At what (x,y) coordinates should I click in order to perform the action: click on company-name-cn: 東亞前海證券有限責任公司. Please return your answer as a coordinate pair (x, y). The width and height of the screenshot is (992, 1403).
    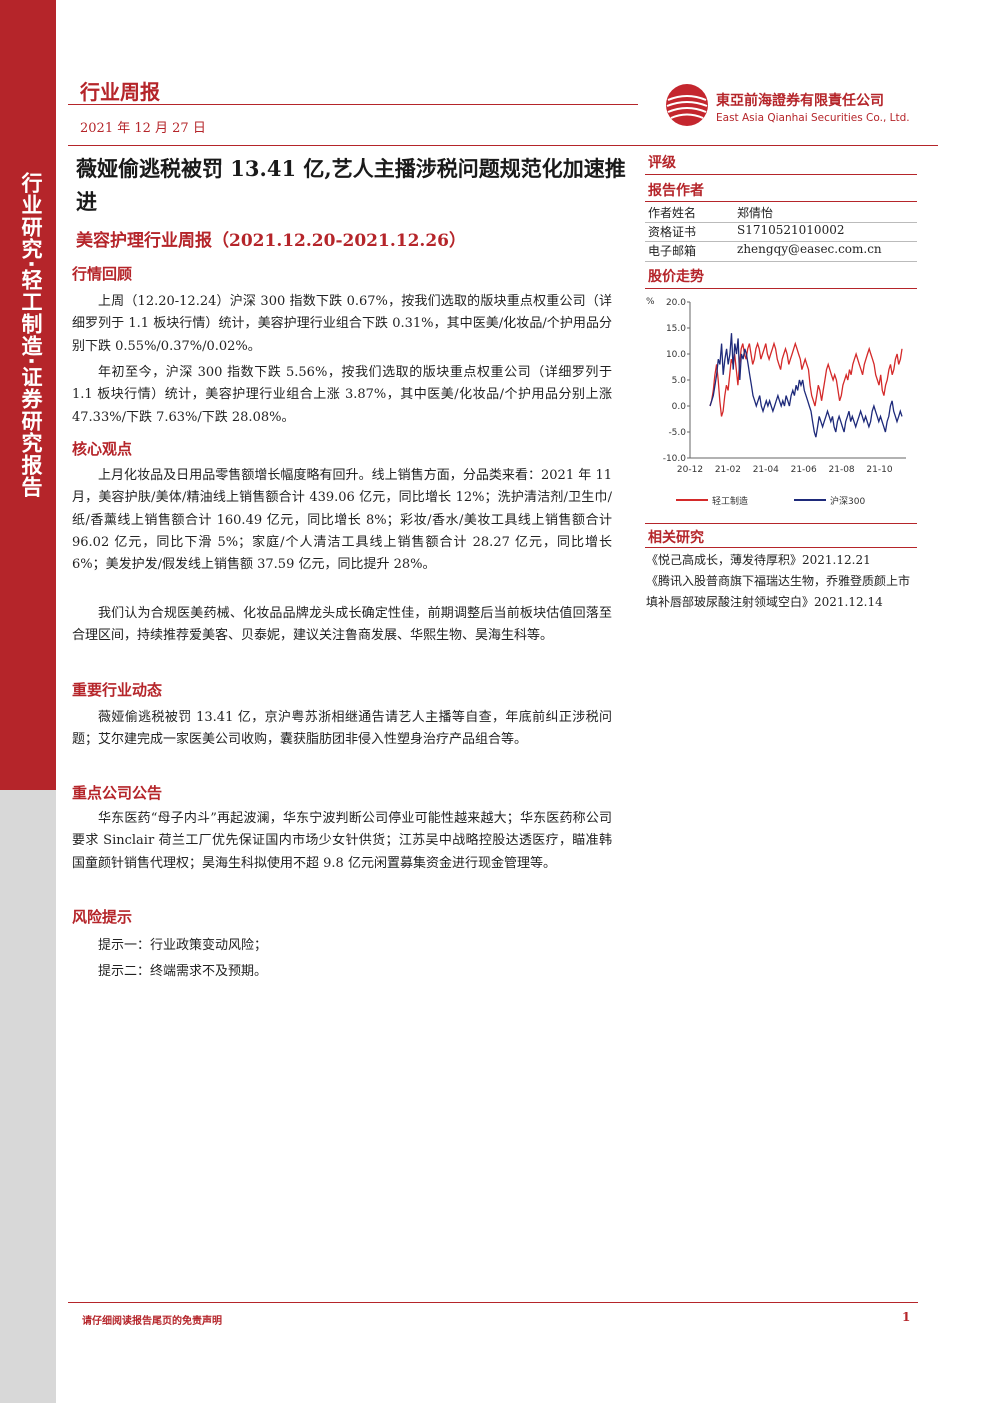
    Looking at the image, I should click on (800, 101).